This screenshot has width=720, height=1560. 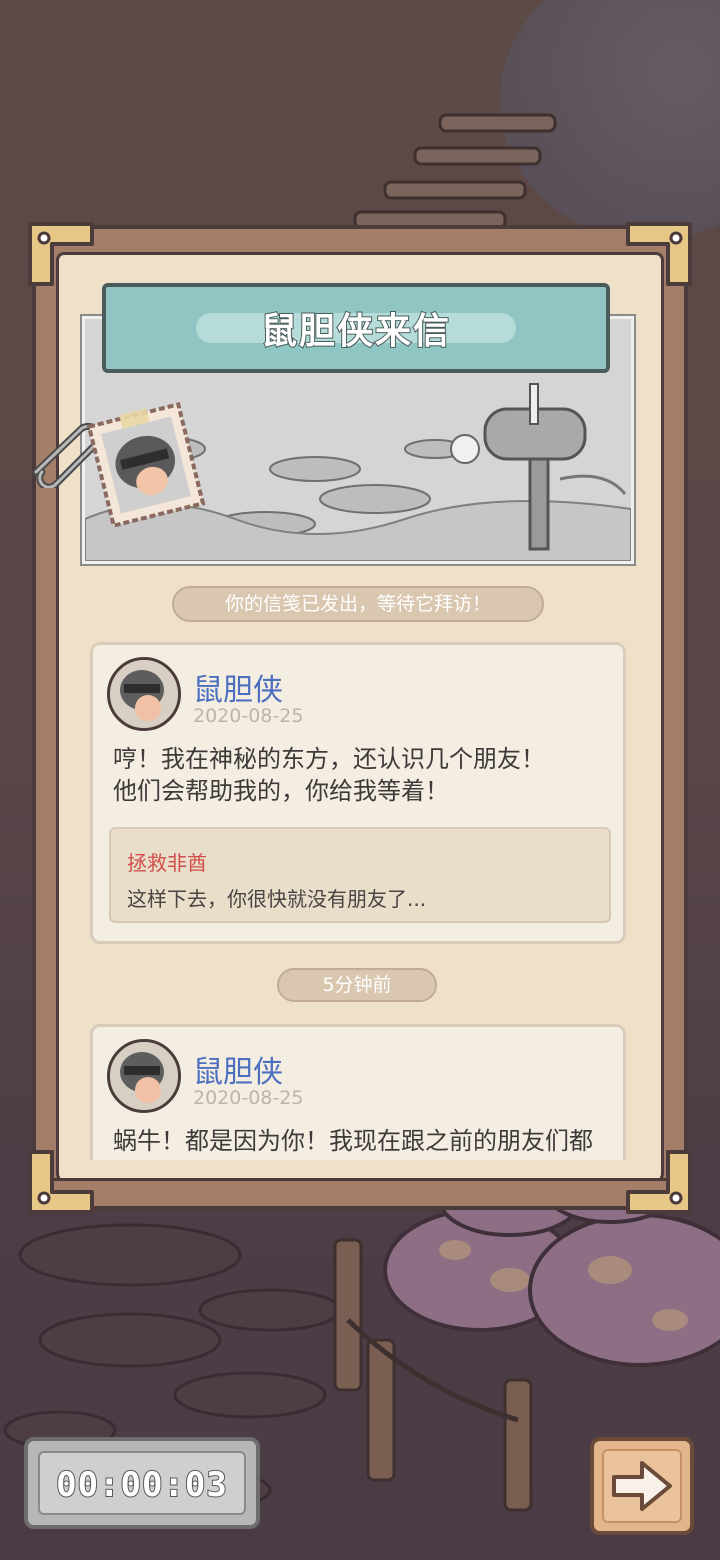 I want to click on arrow-right-icon, so click(x=642, y=1486).